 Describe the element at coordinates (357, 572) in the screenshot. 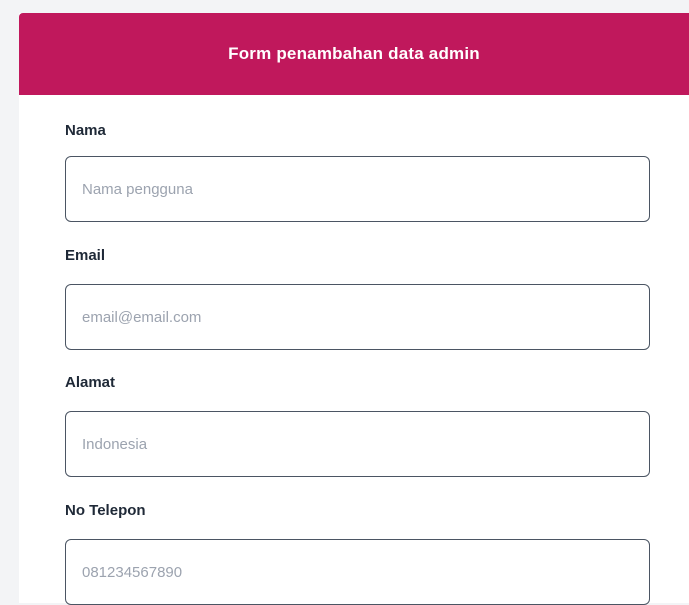

I see `phone-input: 081234567890` at that location.